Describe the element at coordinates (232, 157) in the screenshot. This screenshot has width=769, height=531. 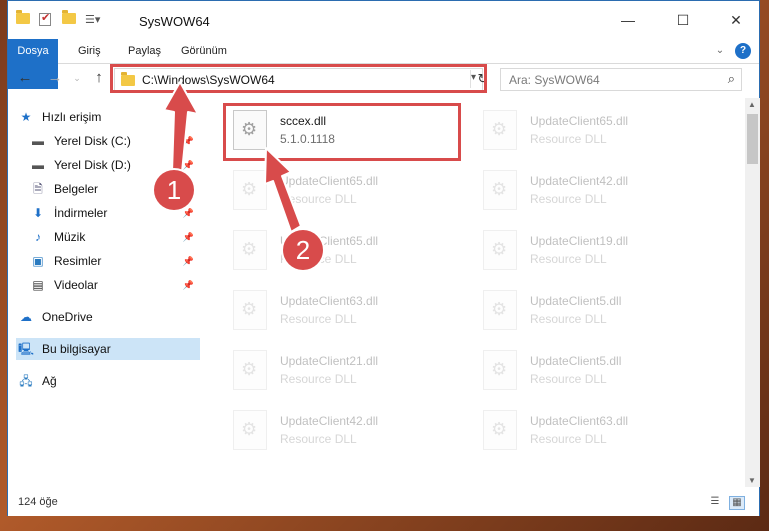
I see `annotation-arrows` at that location.